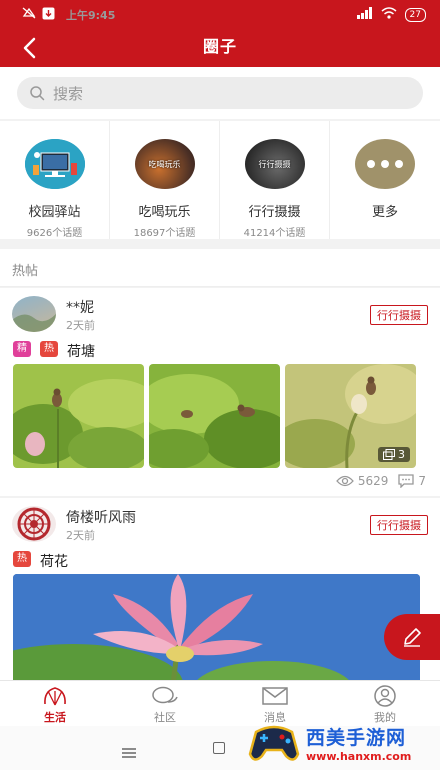  I want to click on gallery-icon, so click(389, 454).